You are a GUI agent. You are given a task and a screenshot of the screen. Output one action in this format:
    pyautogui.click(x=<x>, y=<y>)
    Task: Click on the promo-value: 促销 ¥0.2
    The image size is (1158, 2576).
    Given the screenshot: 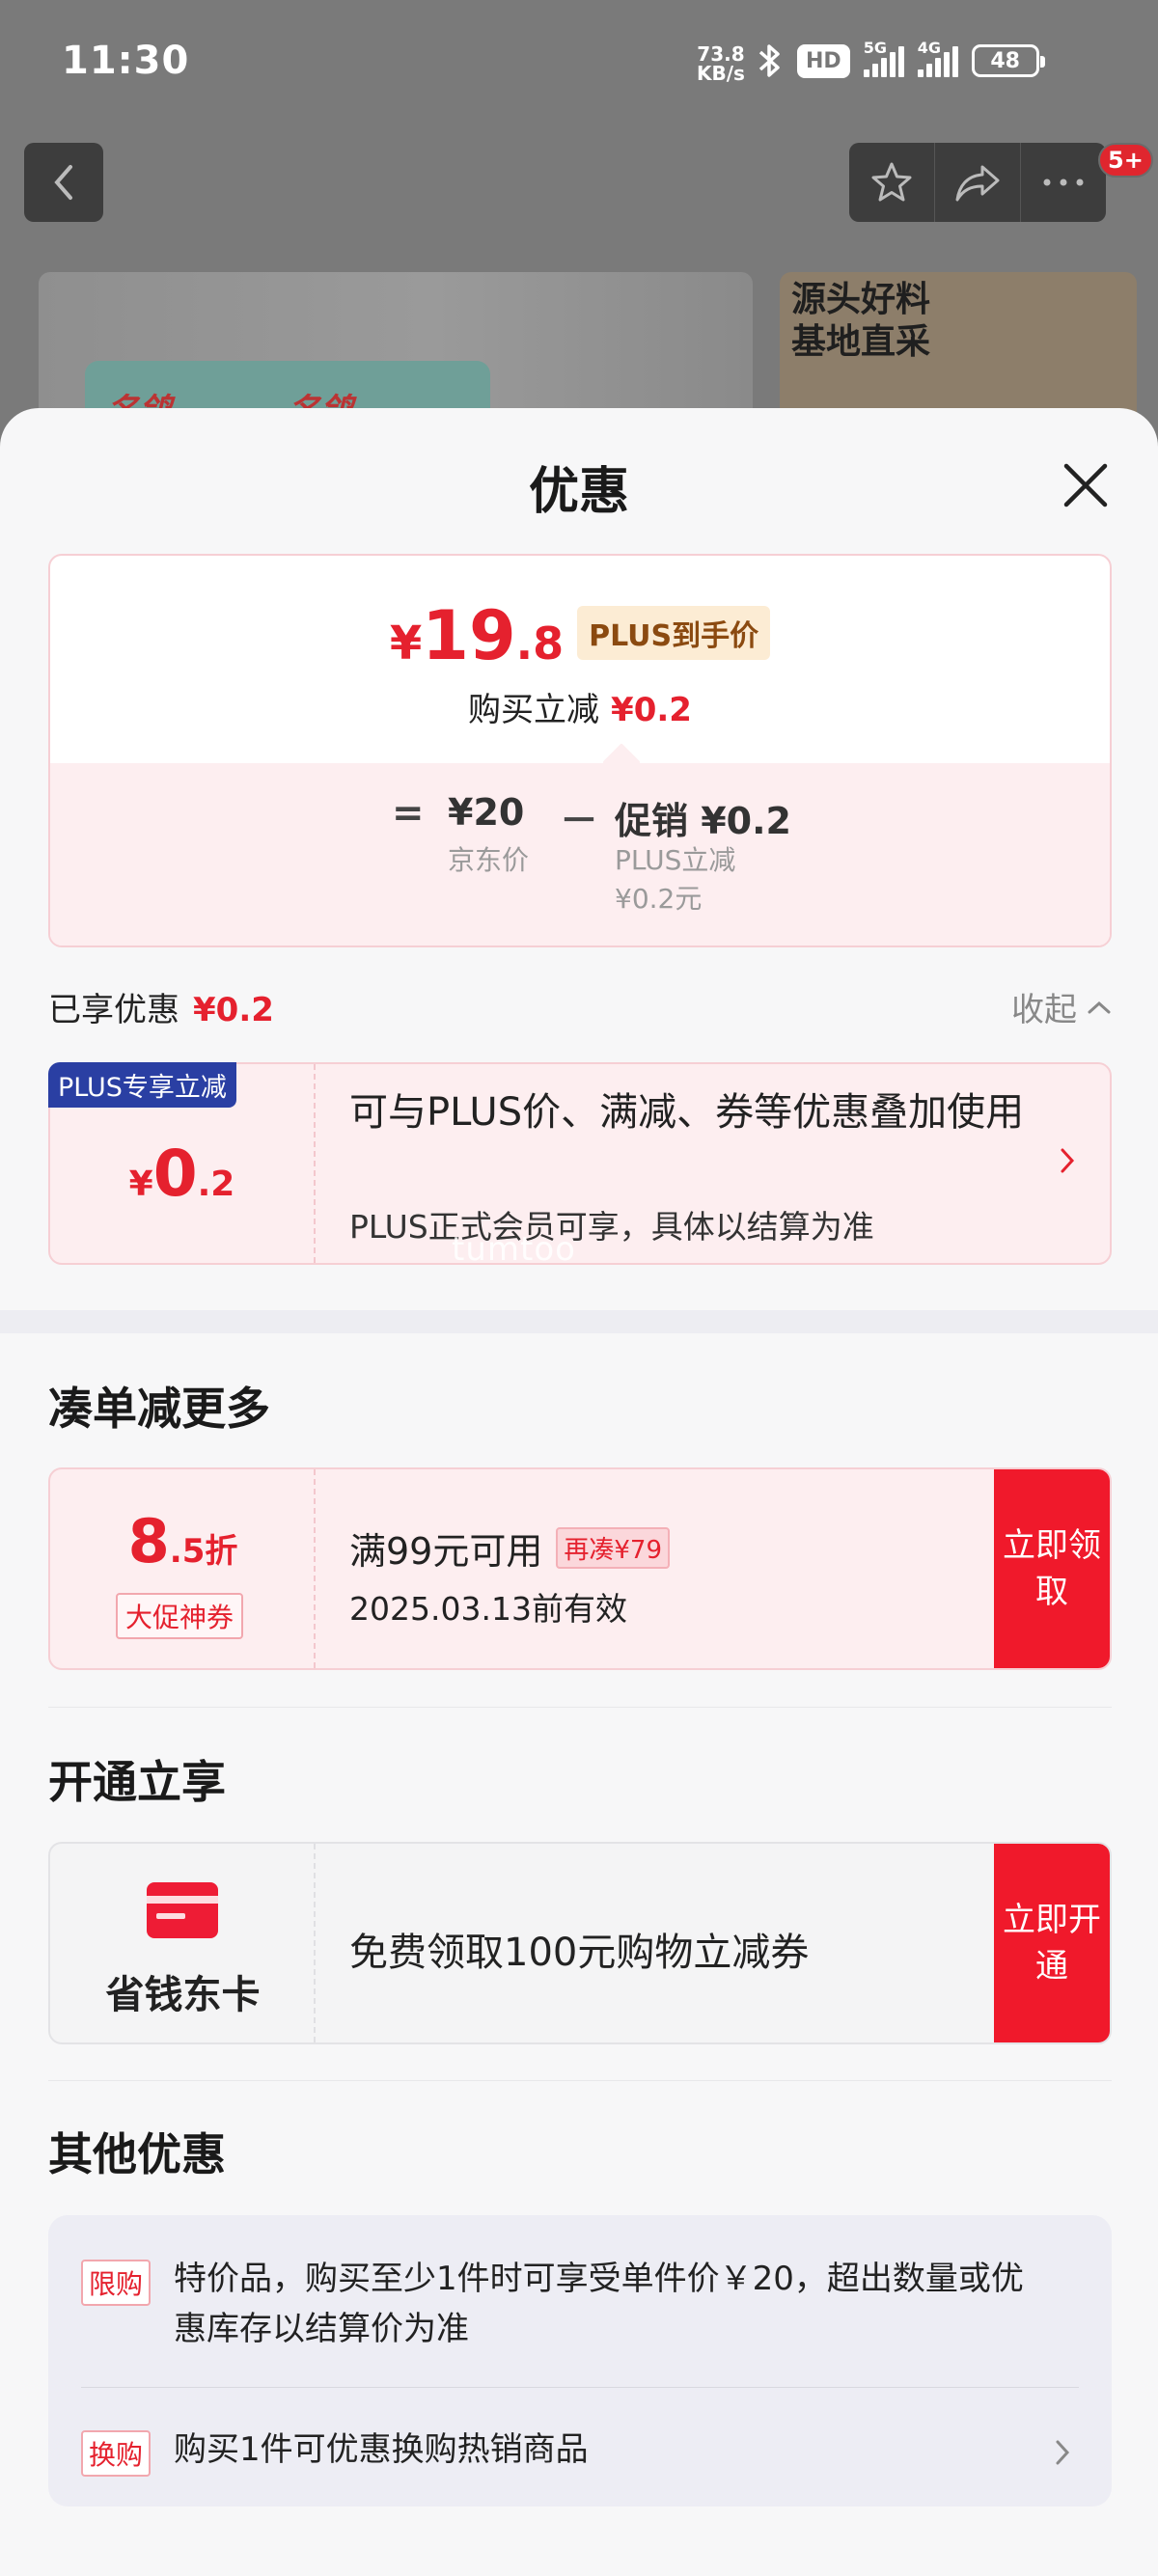 What is the action you would take?
    pyautogui.click(x=703, y=821)
    